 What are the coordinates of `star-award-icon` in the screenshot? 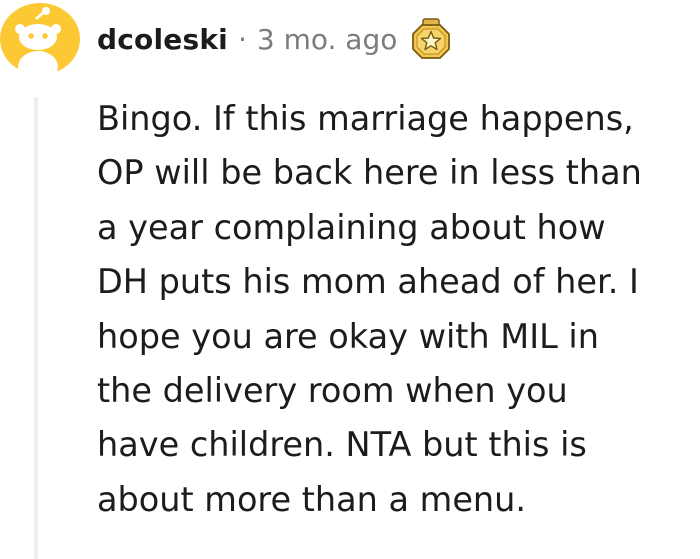 It's located at (431, 39).